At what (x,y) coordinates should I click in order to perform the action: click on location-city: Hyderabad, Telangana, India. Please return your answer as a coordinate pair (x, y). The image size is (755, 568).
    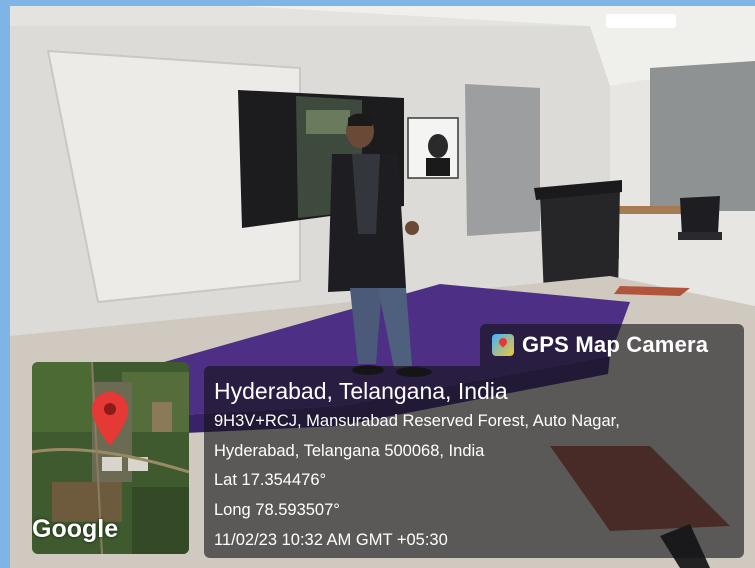
    Looking at the image, I should click on (361, 391).